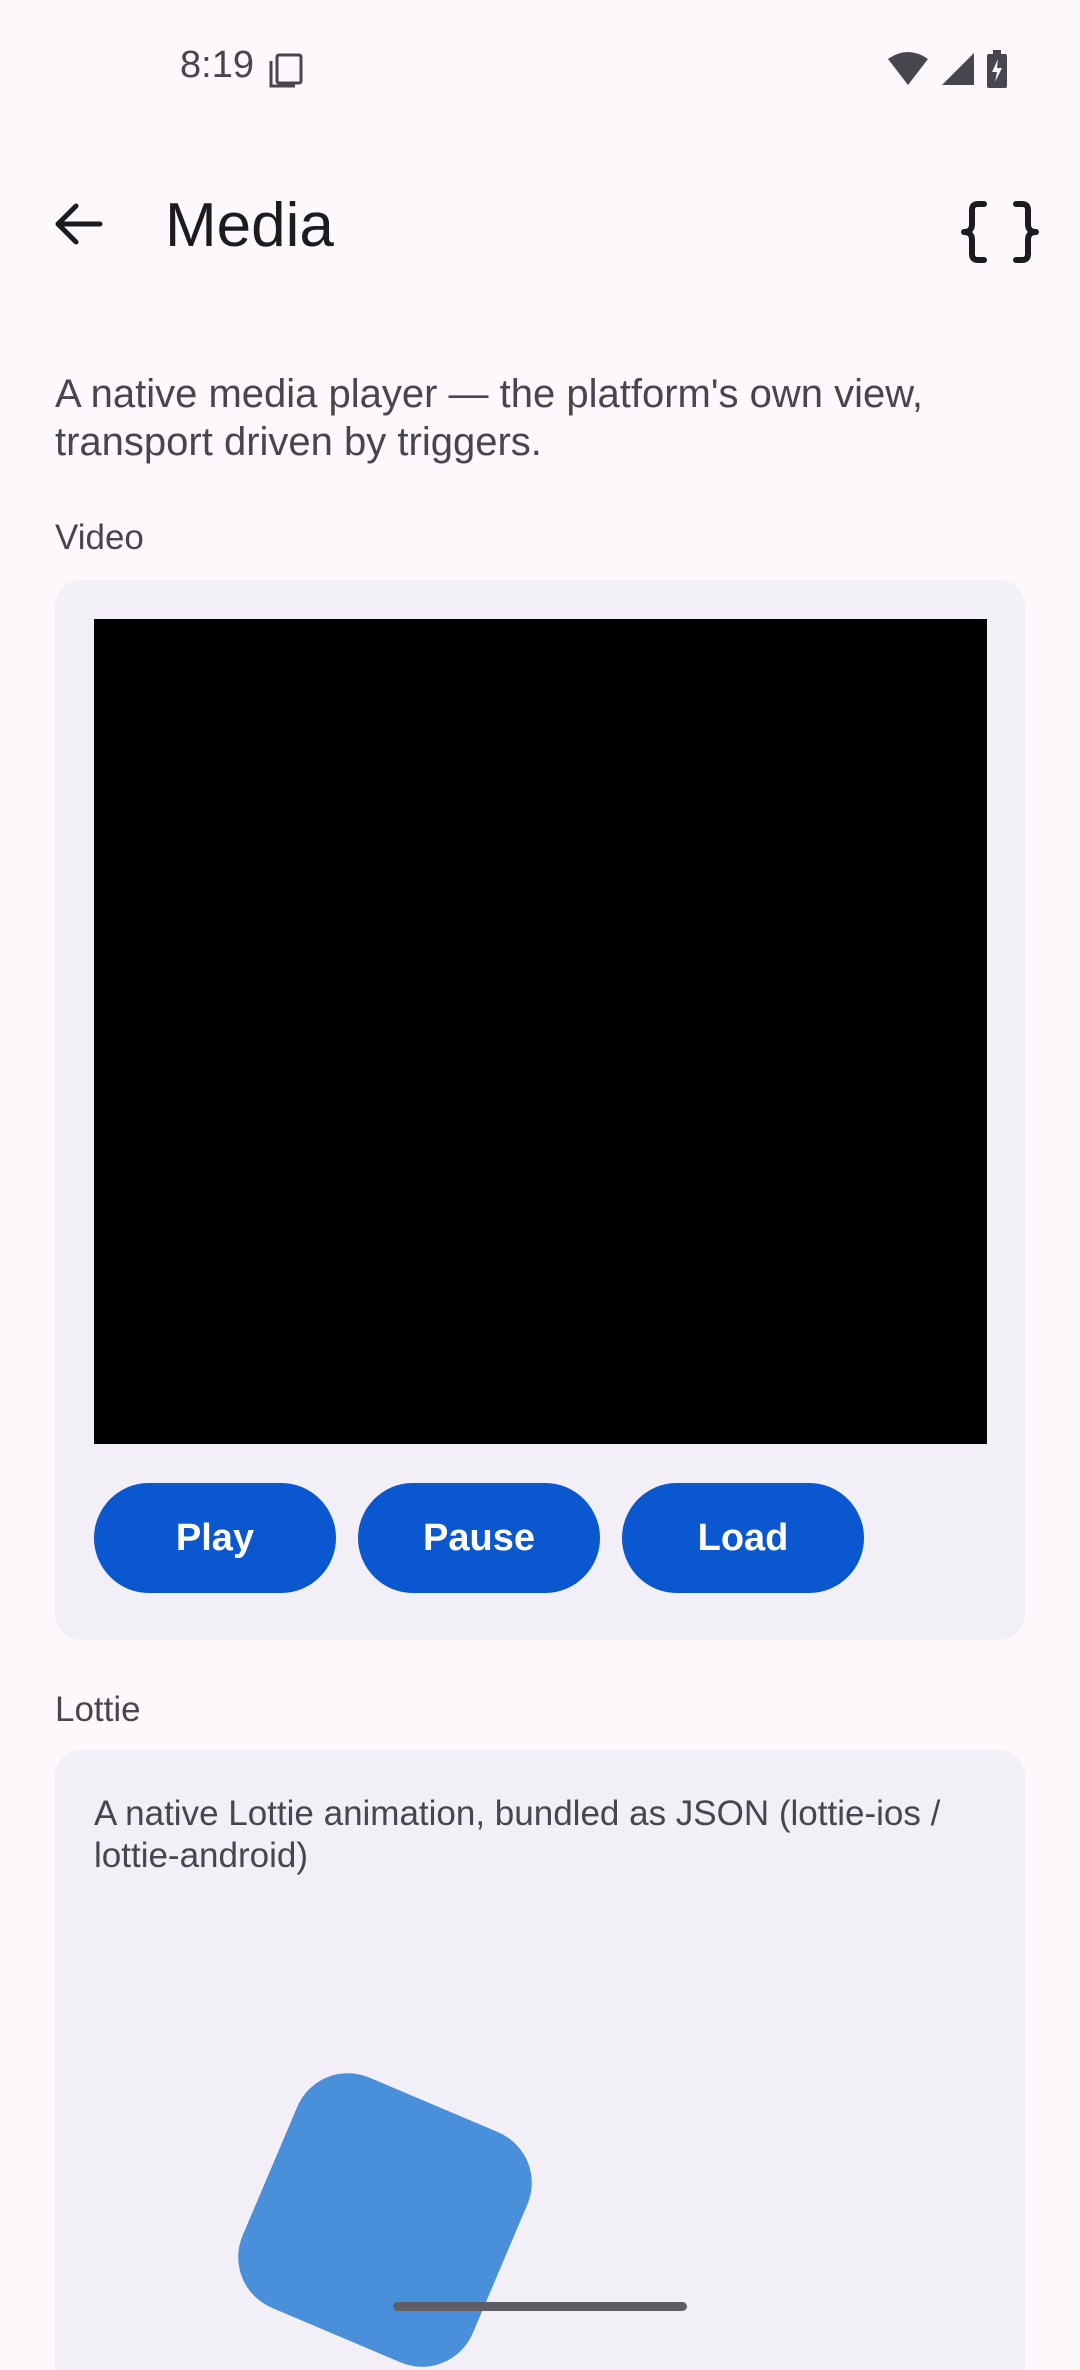 The image size is (1080, 2370). What do you see at coordinates (249, 225) in the screenshot?
I see `page-title: Media` at bounding box center [249, 225].